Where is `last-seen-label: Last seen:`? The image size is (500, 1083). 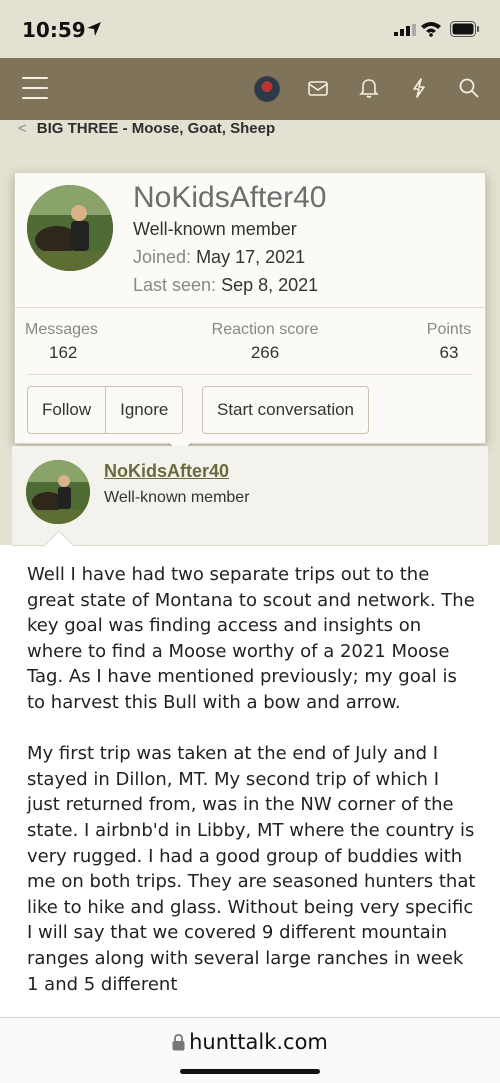 last-seen-label: Last seen: is located at coordinates (175, 285).